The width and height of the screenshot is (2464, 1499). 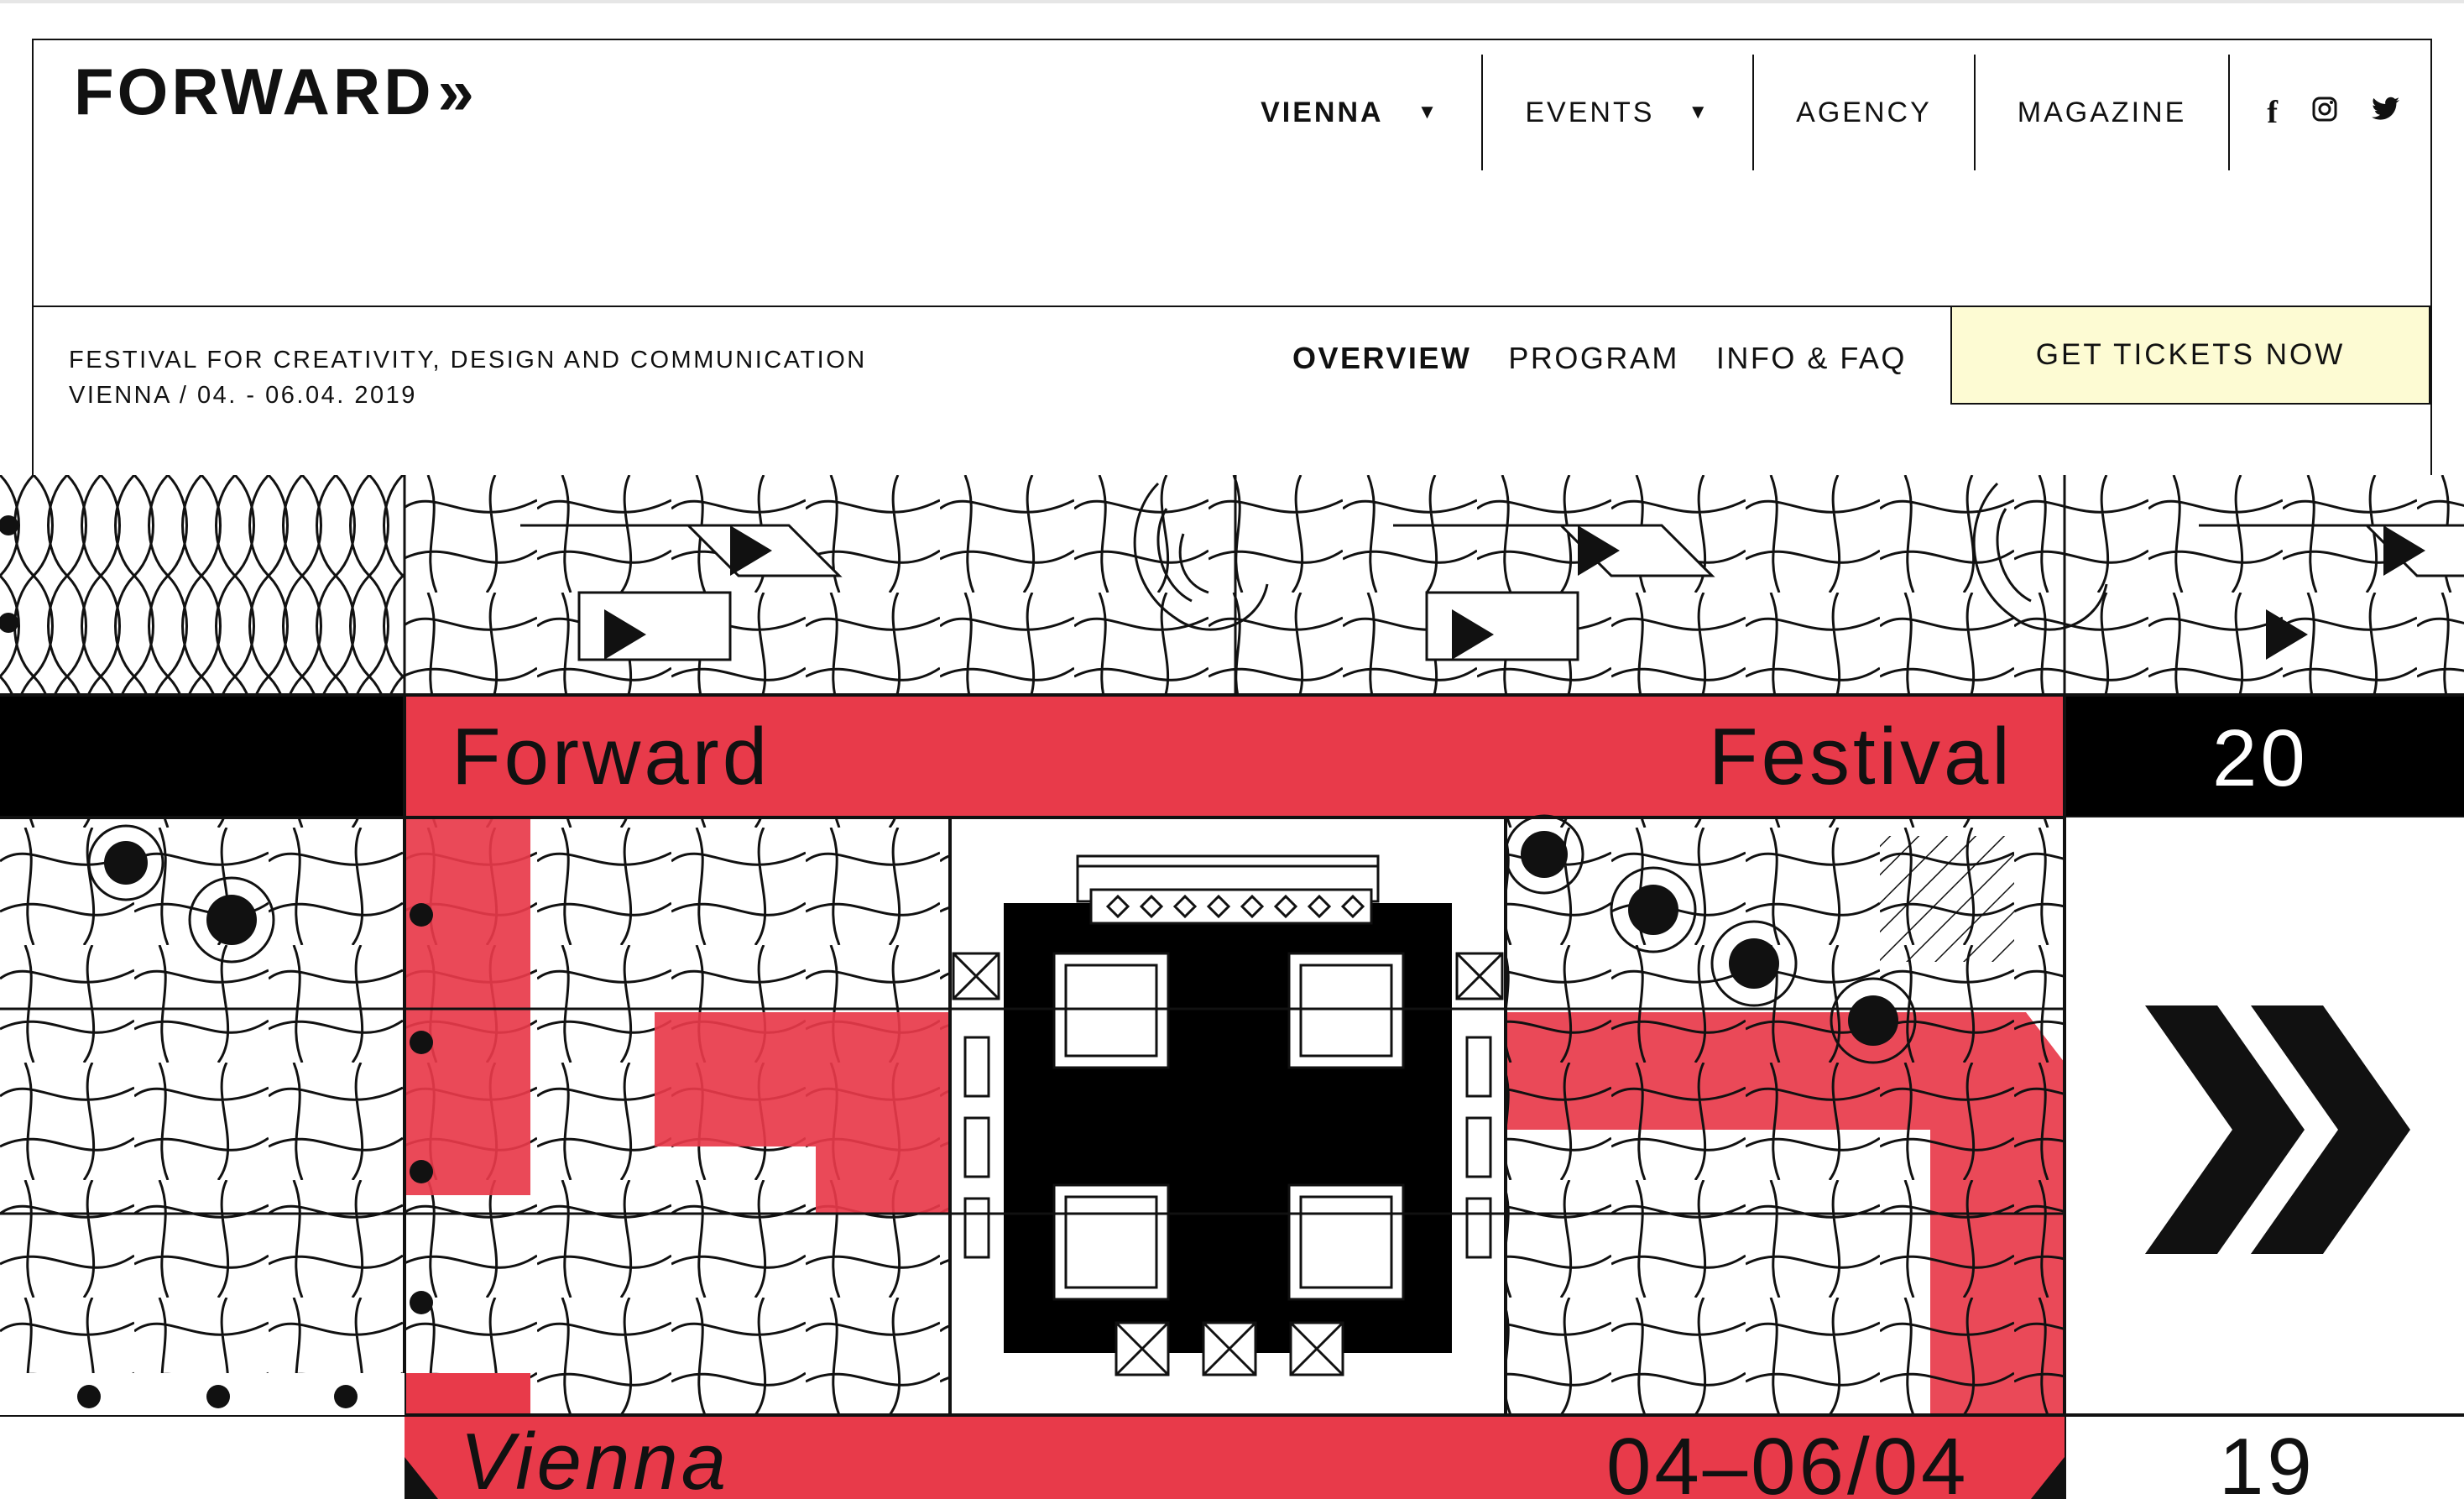 I want to click on nav-item-events: EVENTS ▼, so click(x=1617, y=112).